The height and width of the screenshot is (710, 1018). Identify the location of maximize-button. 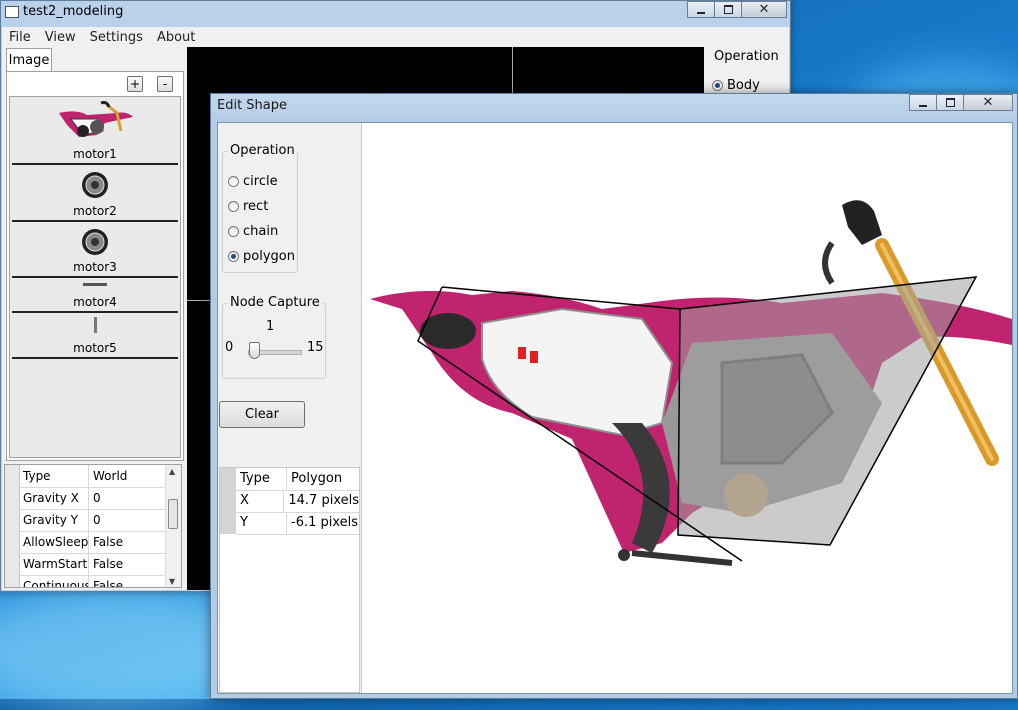
(728, 9).